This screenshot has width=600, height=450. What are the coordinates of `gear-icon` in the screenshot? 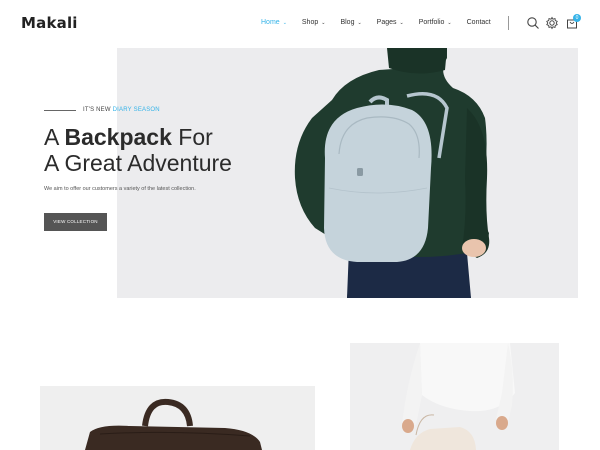 It's located at (552, 23).